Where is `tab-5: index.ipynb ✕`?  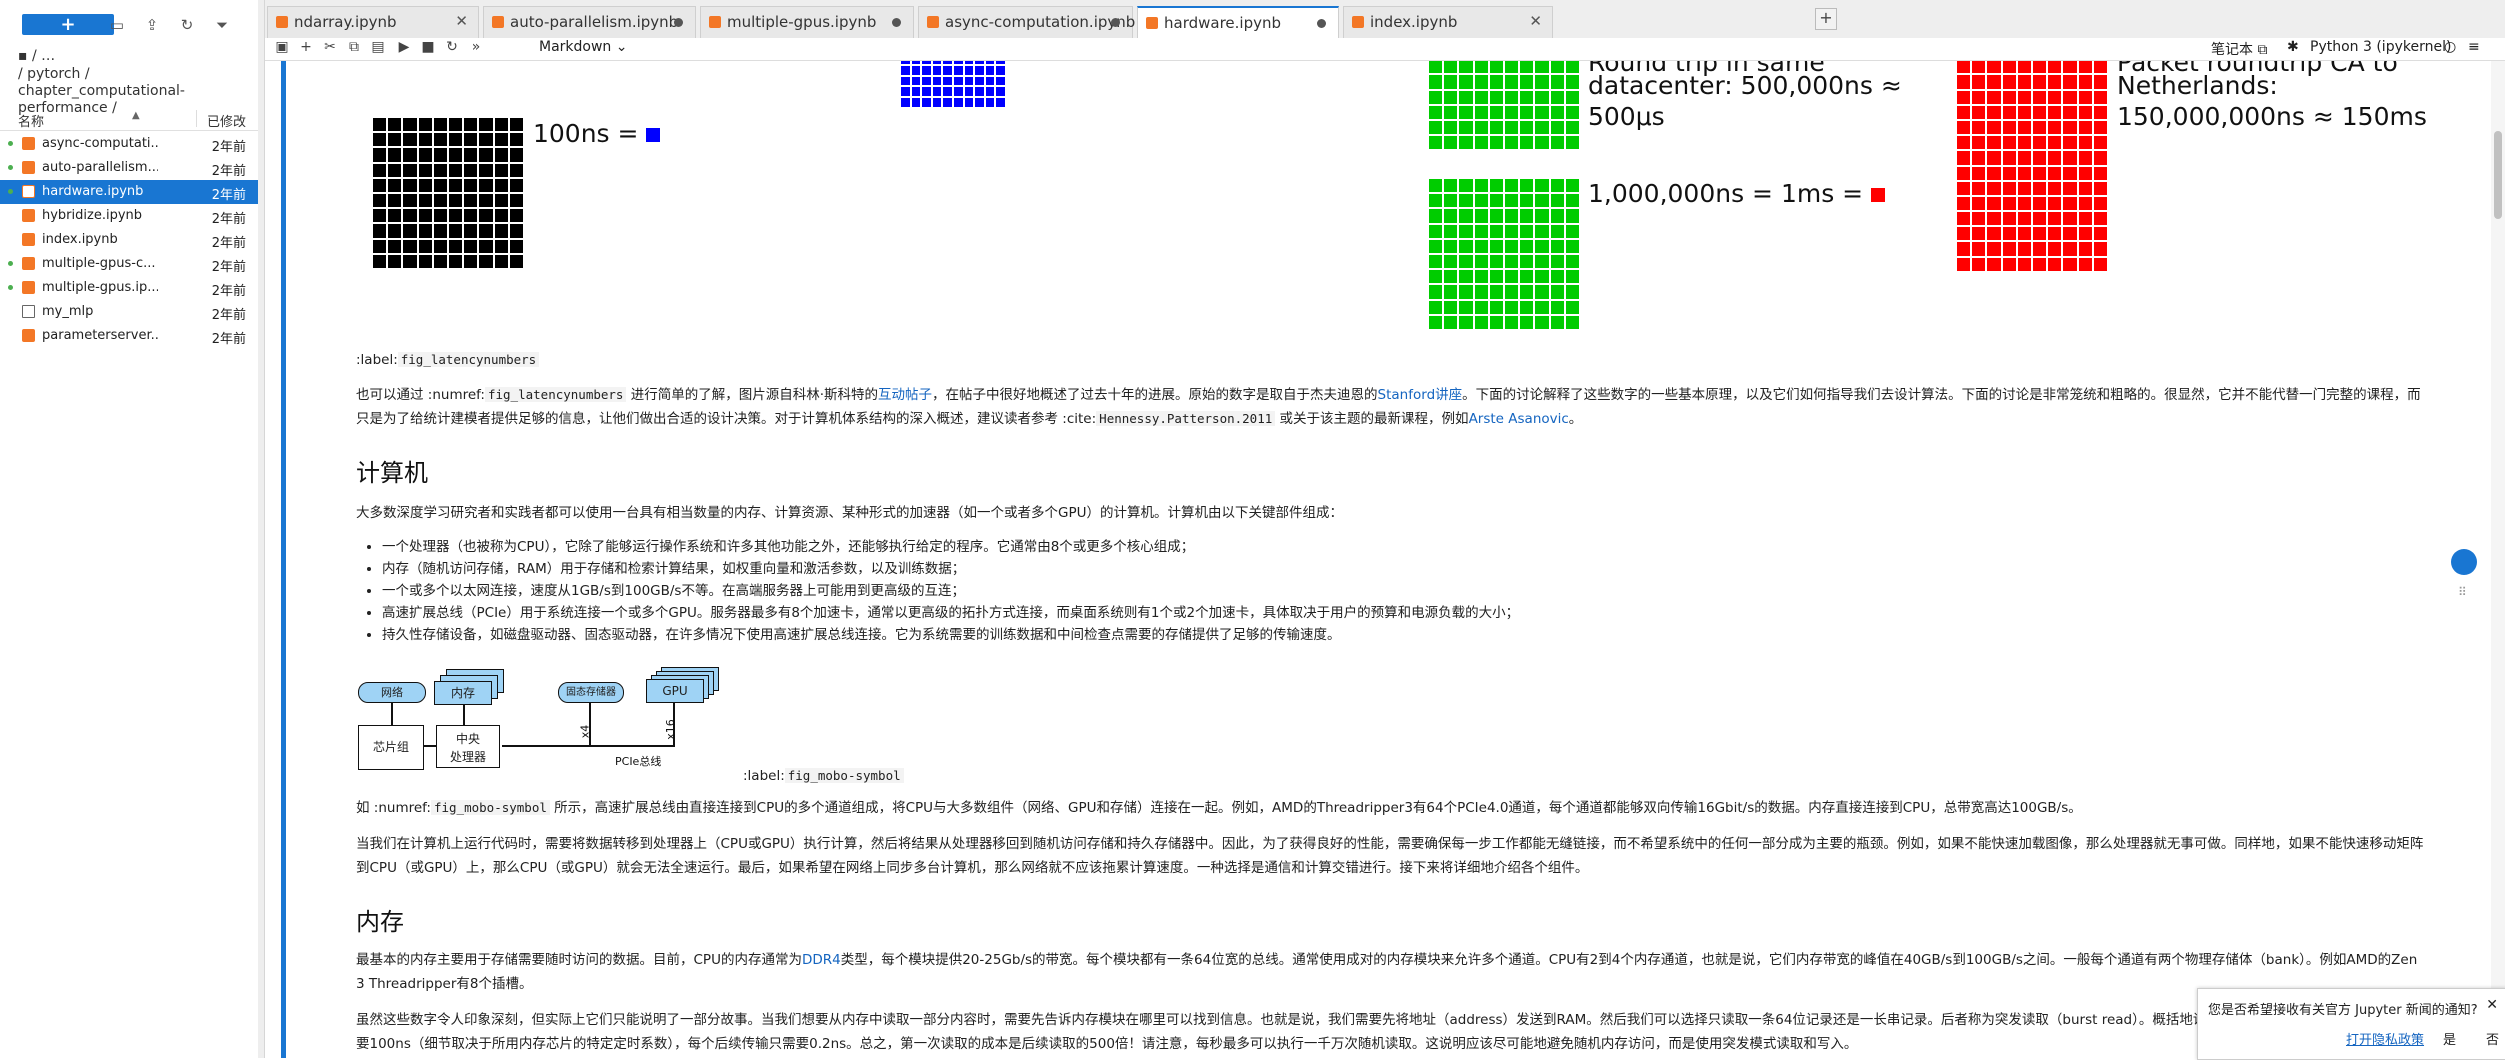
tab-5: index.ipynb ✕ is located at coordinates (1448, 22).